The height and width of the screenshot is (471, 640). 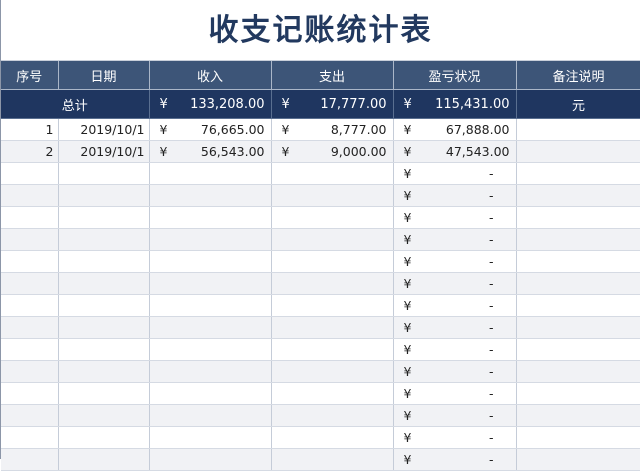 I want to click on header-cell-expense: 支出, so click(x=332, y=75).